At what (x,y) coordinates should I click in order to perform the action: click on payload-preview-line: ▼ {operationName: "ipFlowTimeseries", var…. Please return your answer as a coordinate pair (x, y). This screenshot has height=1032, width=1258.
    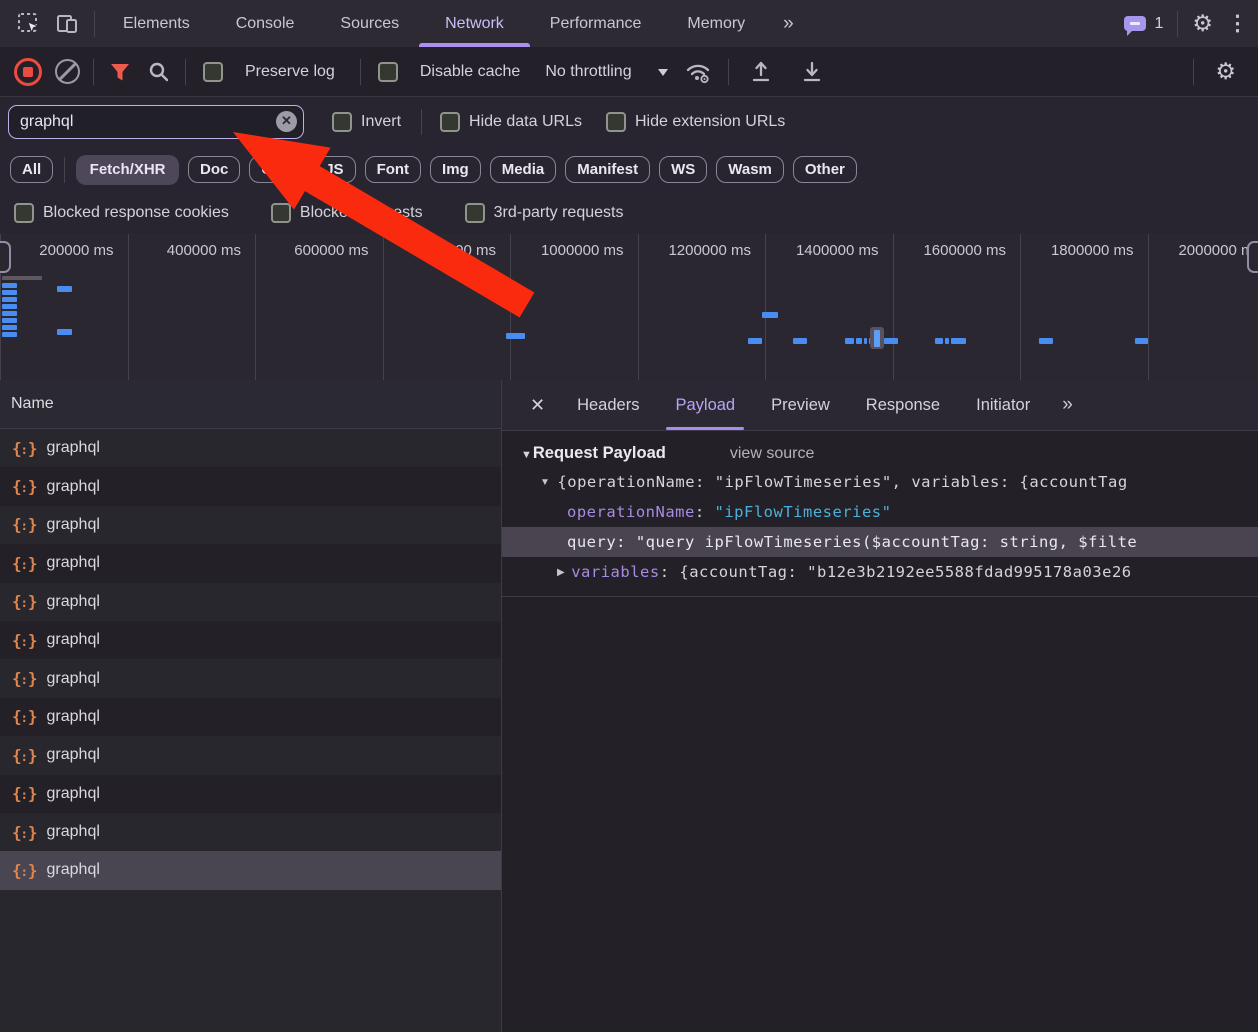
    Looking at the image, I should click on (880, 482).